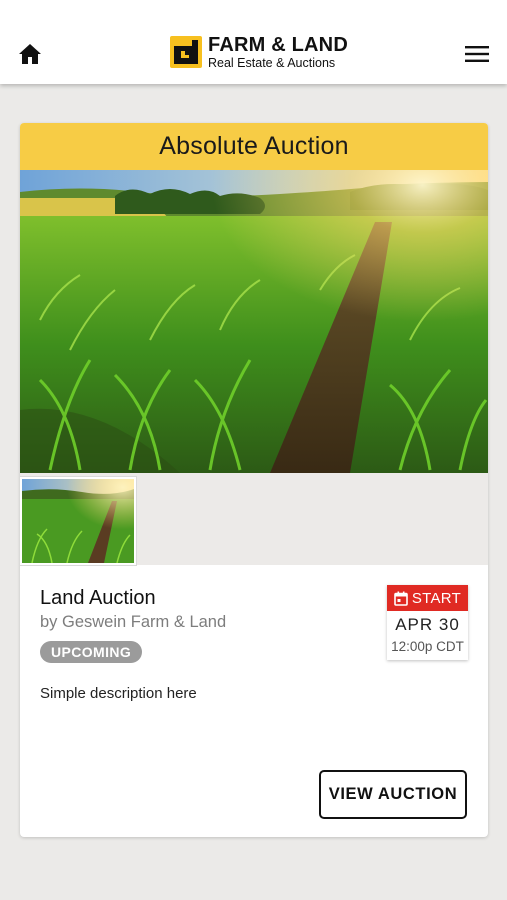 The image size is (507, 900). I want to click on start-date-box: START APR 30 12:00p CDT, so click(427, 622).